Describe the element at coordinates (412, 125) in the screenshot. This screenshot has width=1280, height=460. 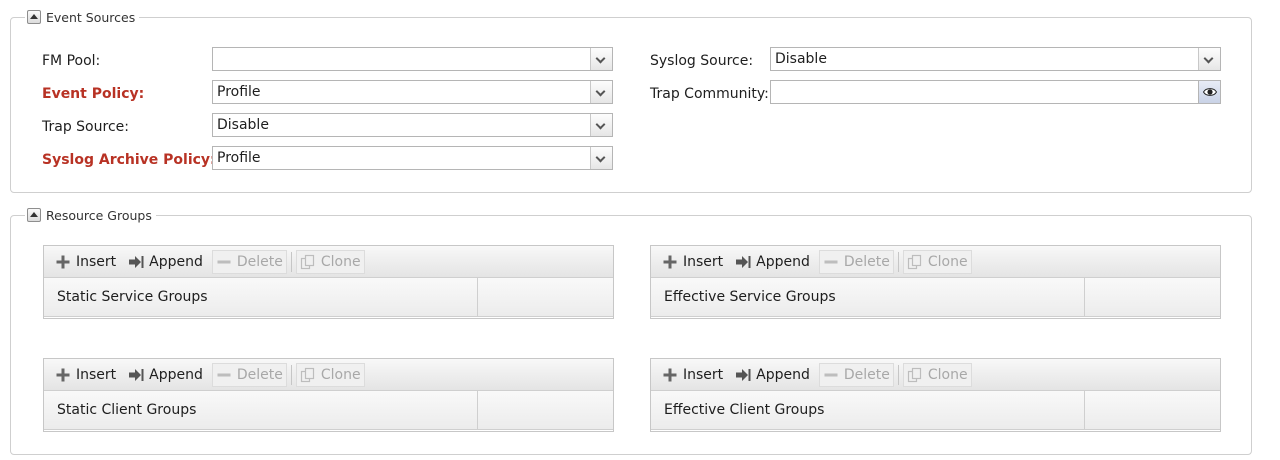
I see `trap-source-select: Disable` at that location.